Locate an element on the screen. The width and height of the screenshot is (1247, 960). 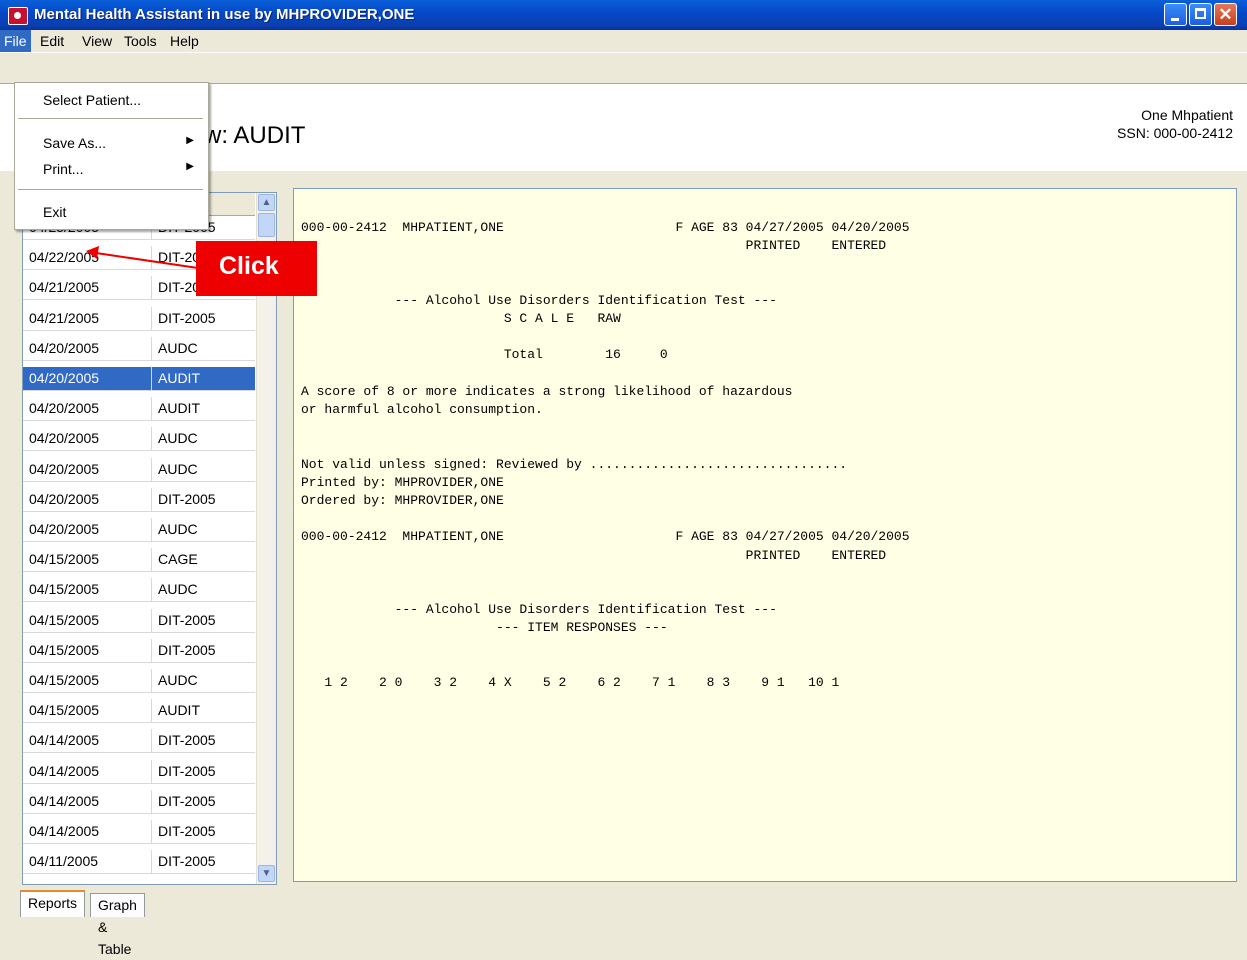
list-scrollbar: ▲ ▼ is located at coordinates (266, 538).